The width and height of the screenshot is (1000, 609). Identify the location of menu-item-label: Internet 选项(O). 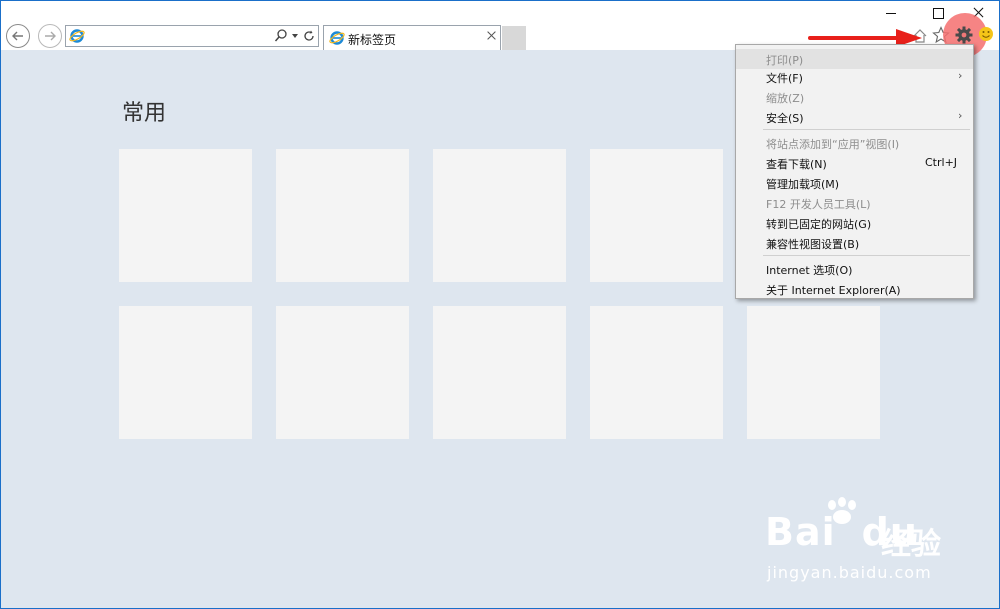
(809, 270).